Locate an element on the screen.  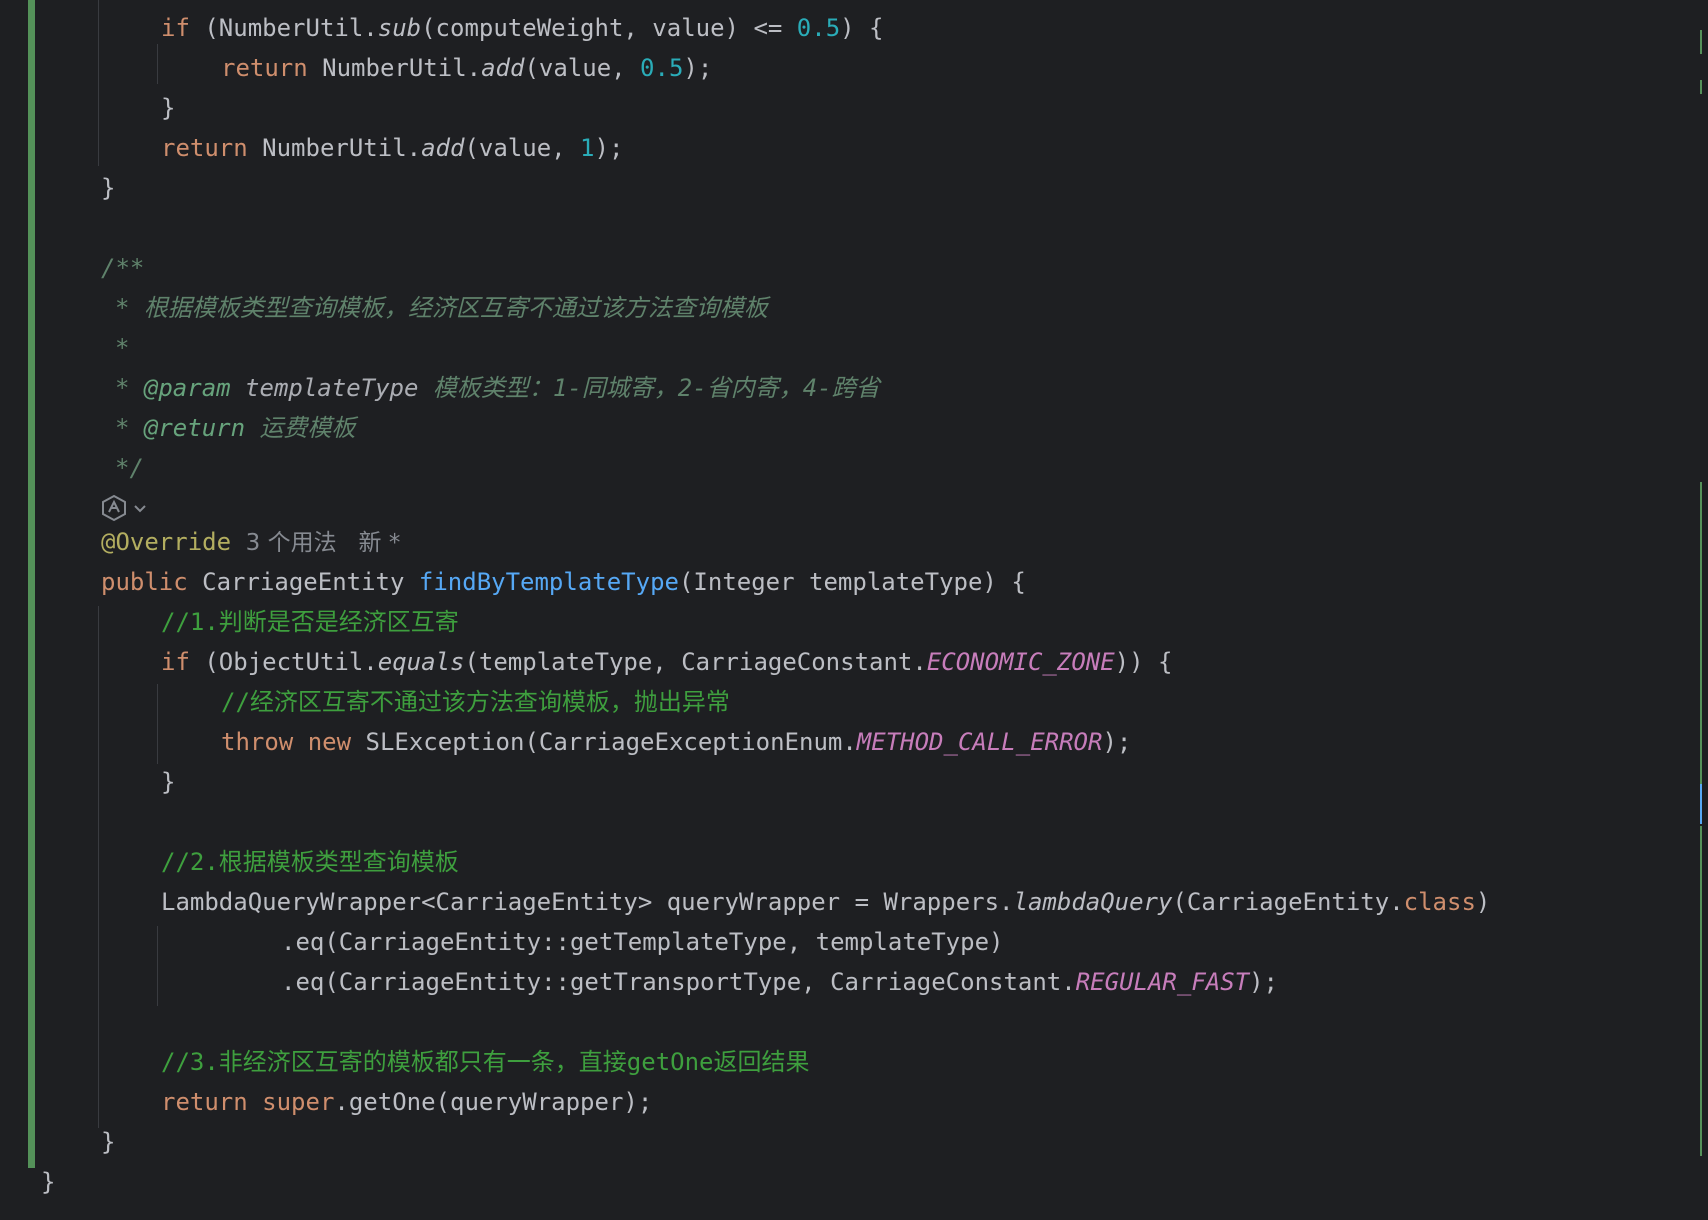
code-token: REGULAR_FAST is located at coordinates (1162, 982).